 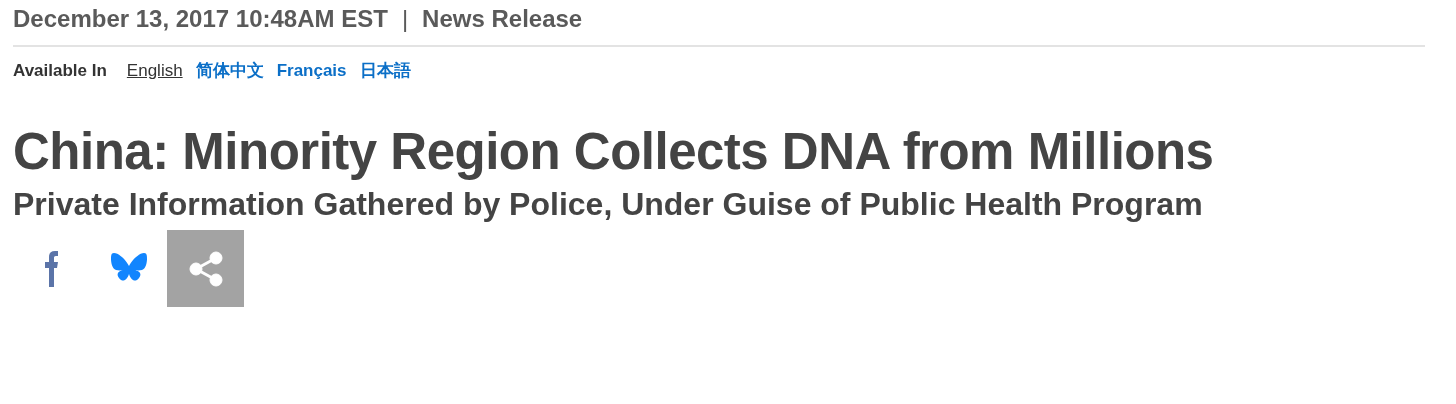 I want to click on share-icon, so click(x=205, y=268).